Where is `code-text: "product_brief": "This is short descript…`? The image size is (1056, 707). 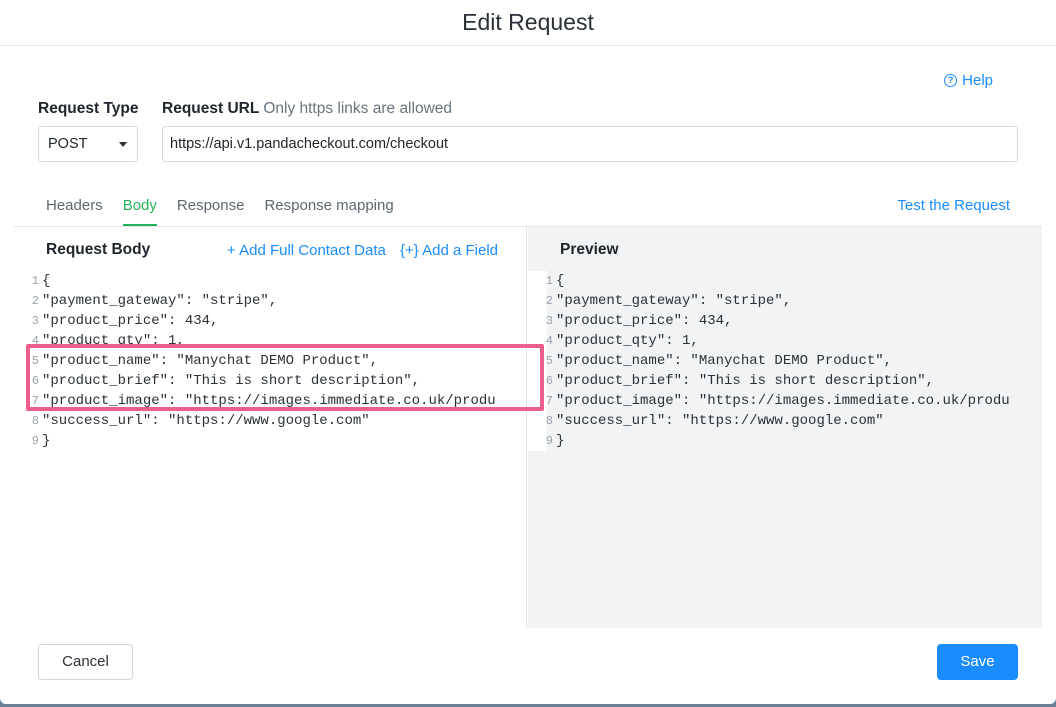
code-text: "product_brief": "This is short descript… is located at coordinates (745, 381).